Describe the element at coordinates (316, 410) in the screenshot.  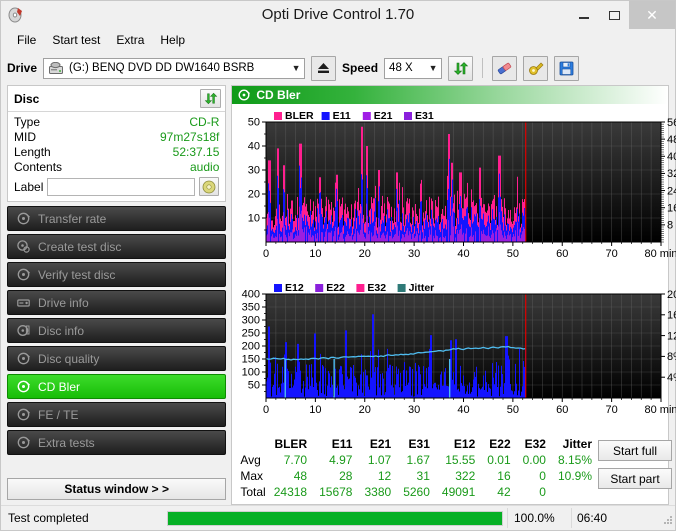
I see `svg-text: 10` at that location.